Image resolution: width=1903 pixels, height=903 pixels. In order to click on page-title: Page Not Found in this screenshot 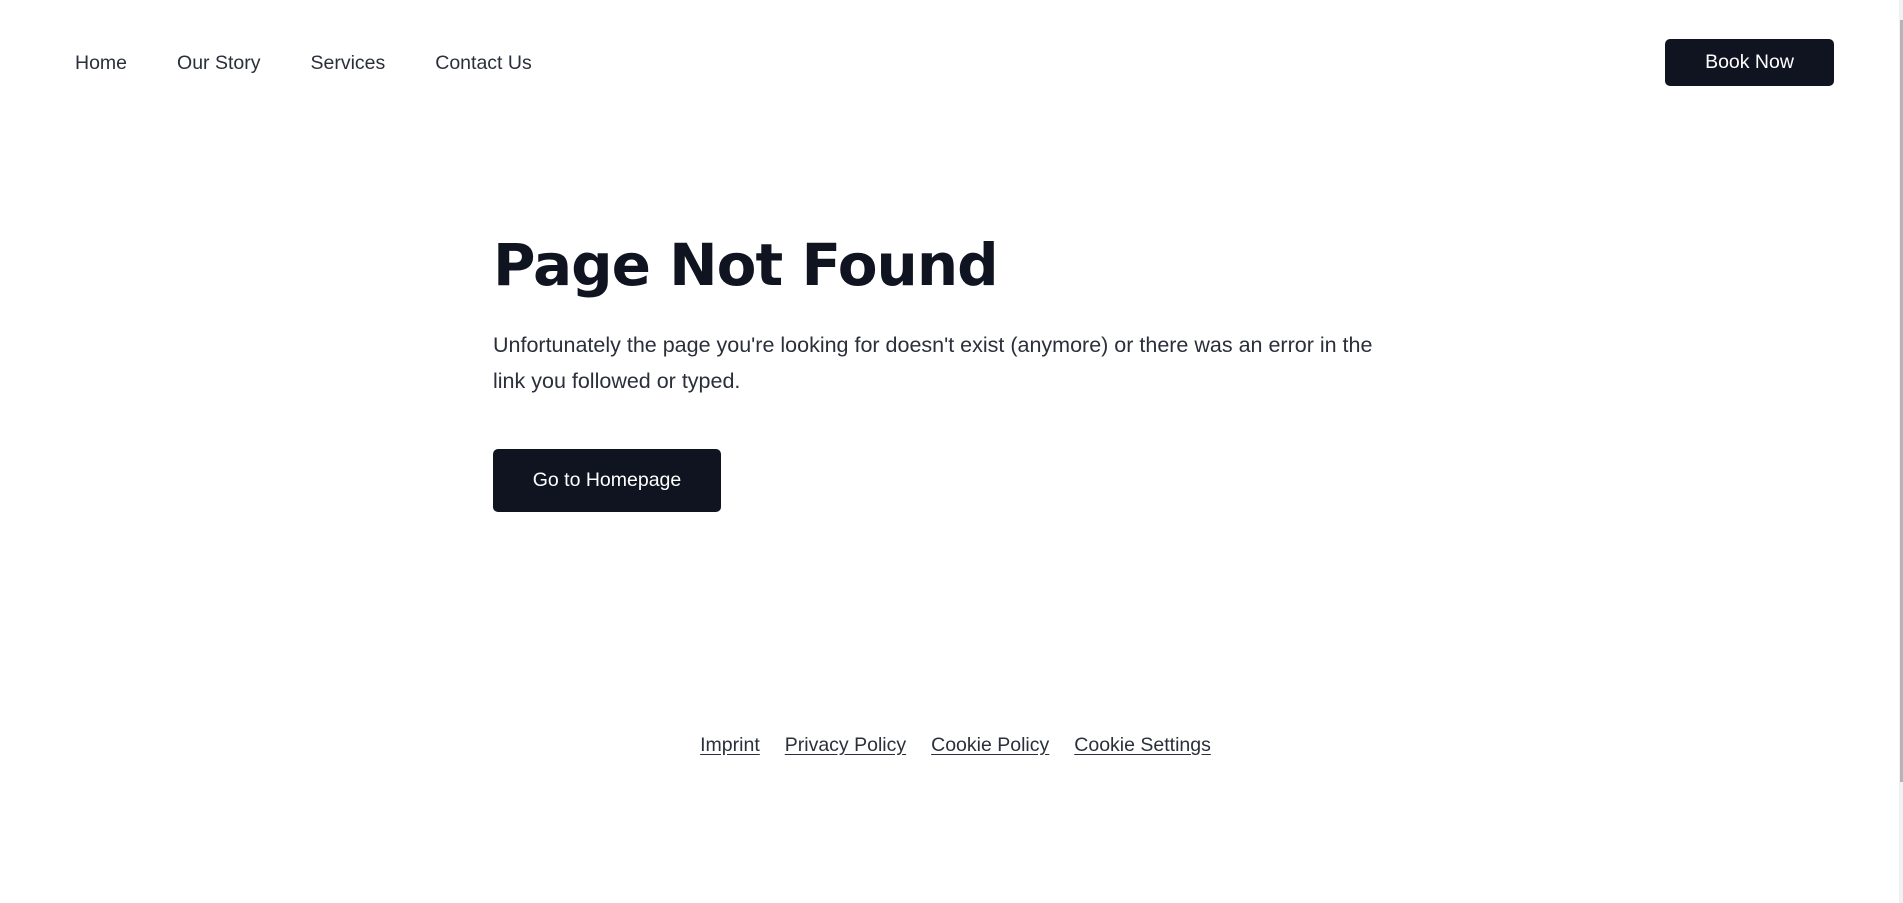, I will do `click(746, 265)`.